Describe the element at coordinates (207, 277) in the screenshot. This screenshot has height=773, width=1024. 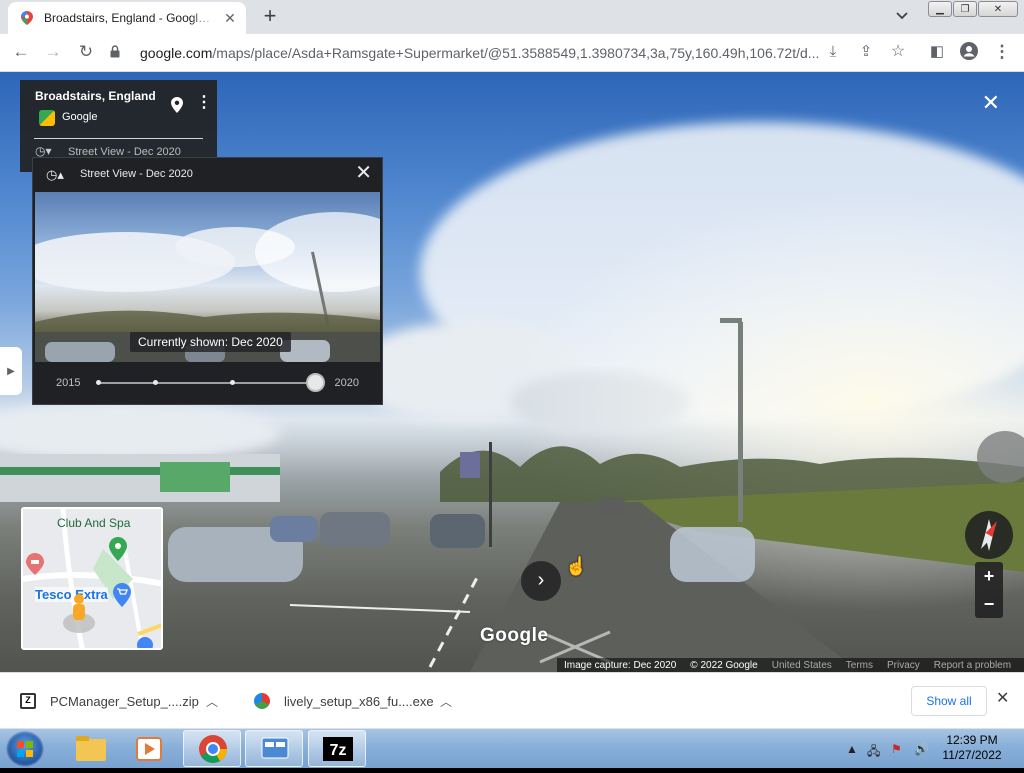
I see `time-travel-preview-image: Currently shown: Dec 2020` at that location.